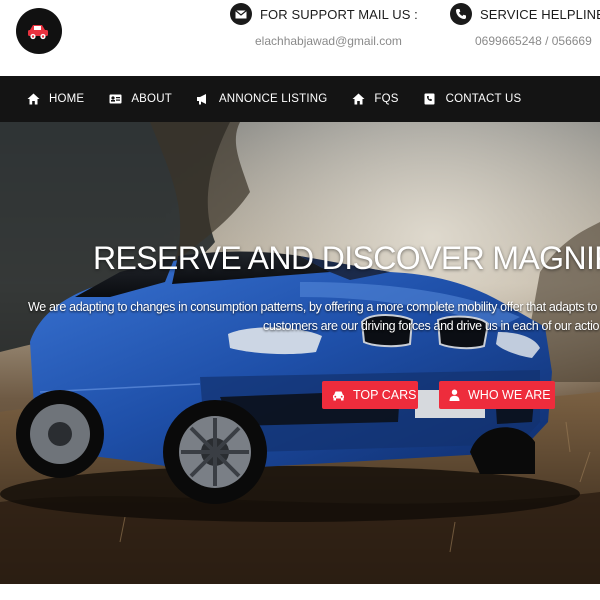 Image resolution: width=600 pixels, height=600 pixels. I want to click on nav-item-about: ABOUT, so click(128, 99).